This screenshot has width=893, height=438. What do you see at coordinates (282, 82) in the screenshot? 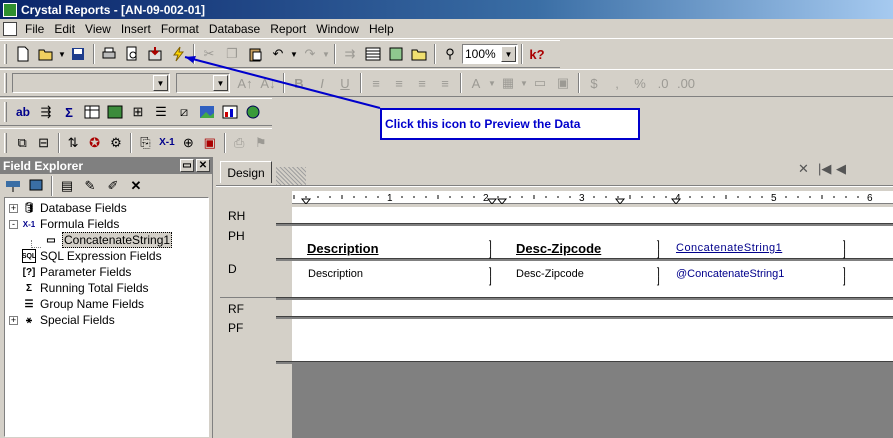
I see `callout-arrow` at bounding box center [282, 82].